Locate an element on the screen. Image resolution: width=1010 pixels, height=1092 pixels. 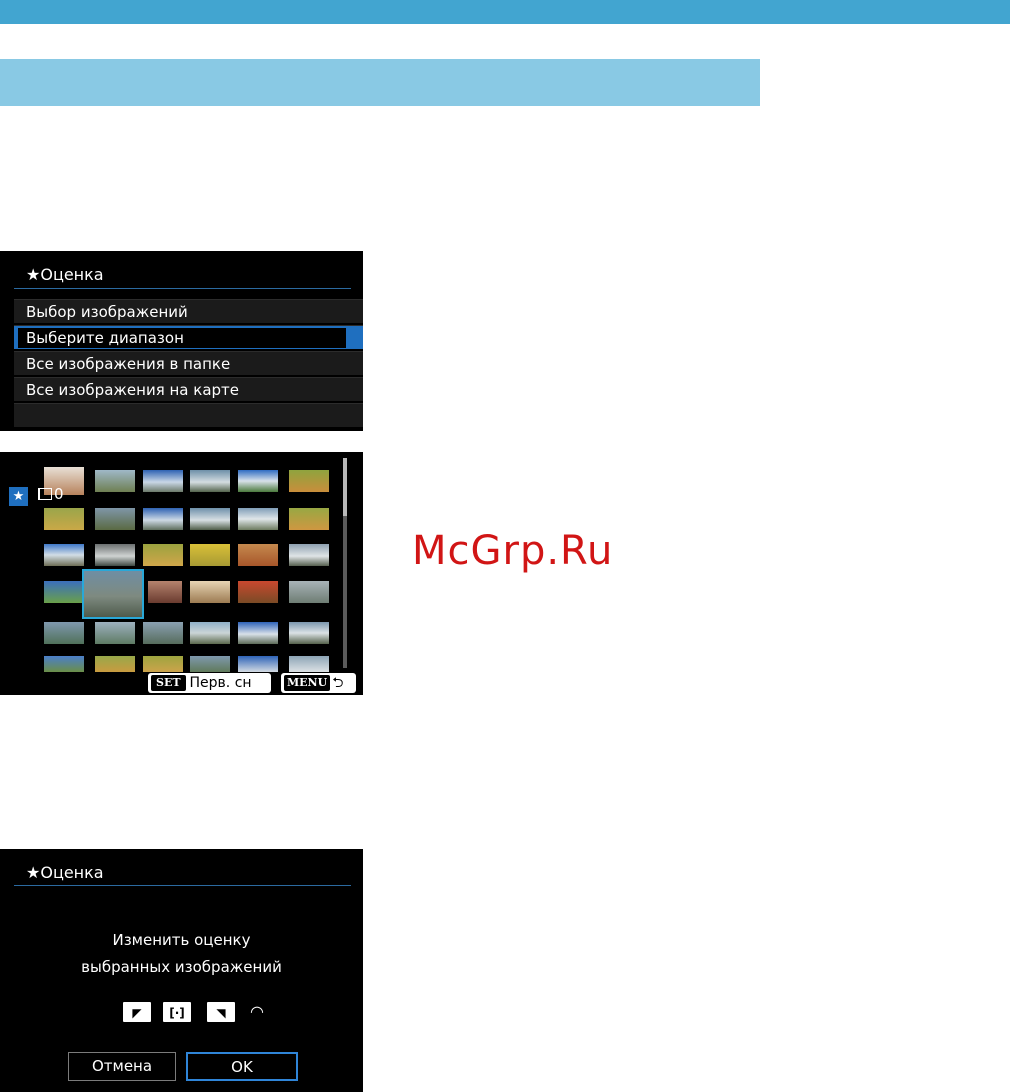
section-header-bar is located at coordinates (380, 82).